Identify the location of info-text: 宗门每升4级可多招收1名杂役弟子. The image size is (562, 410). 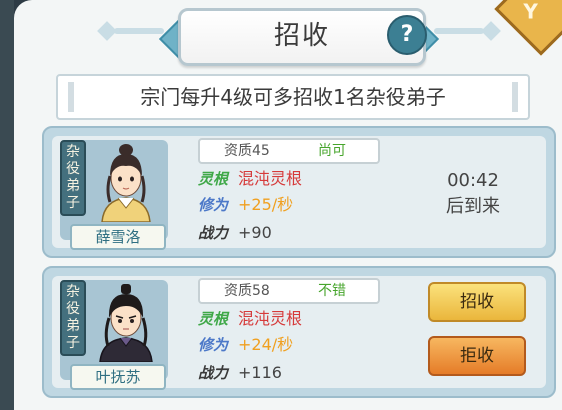
(293, 97).